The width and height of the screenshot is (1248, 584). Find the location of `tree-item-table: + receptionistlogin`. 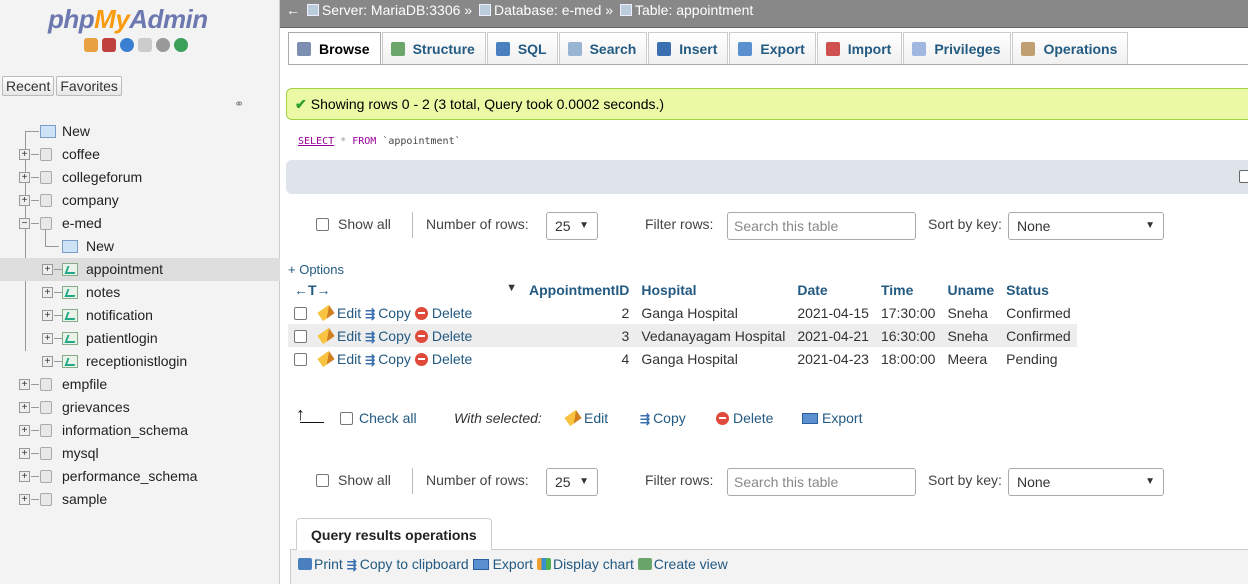

tree-item-table: + receptionistlogin is located at coordinates (140, 361).